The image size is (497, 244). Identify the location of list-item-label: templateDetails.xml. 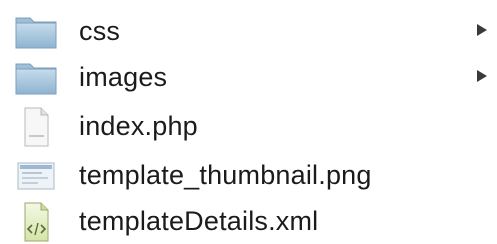
(199, 221).